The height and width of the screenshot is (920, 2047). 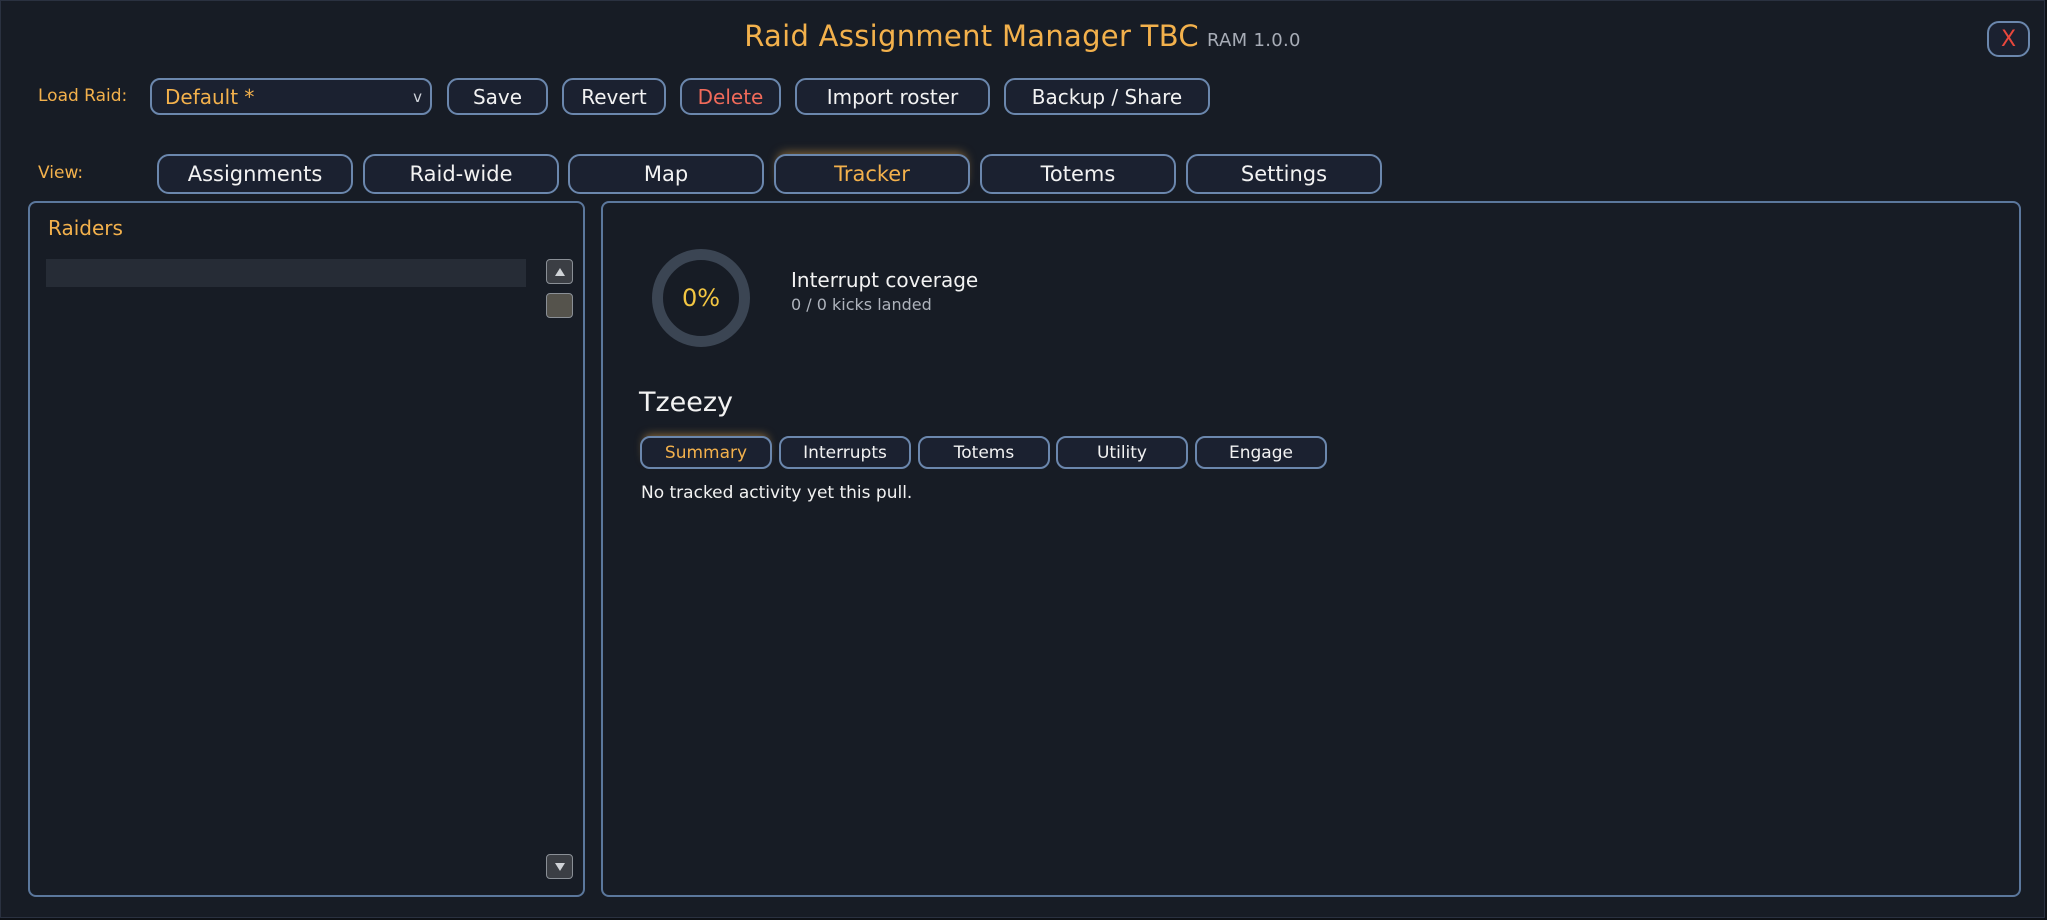 I want to click on tab-settings: Settings, so click(x=1284, y=174).